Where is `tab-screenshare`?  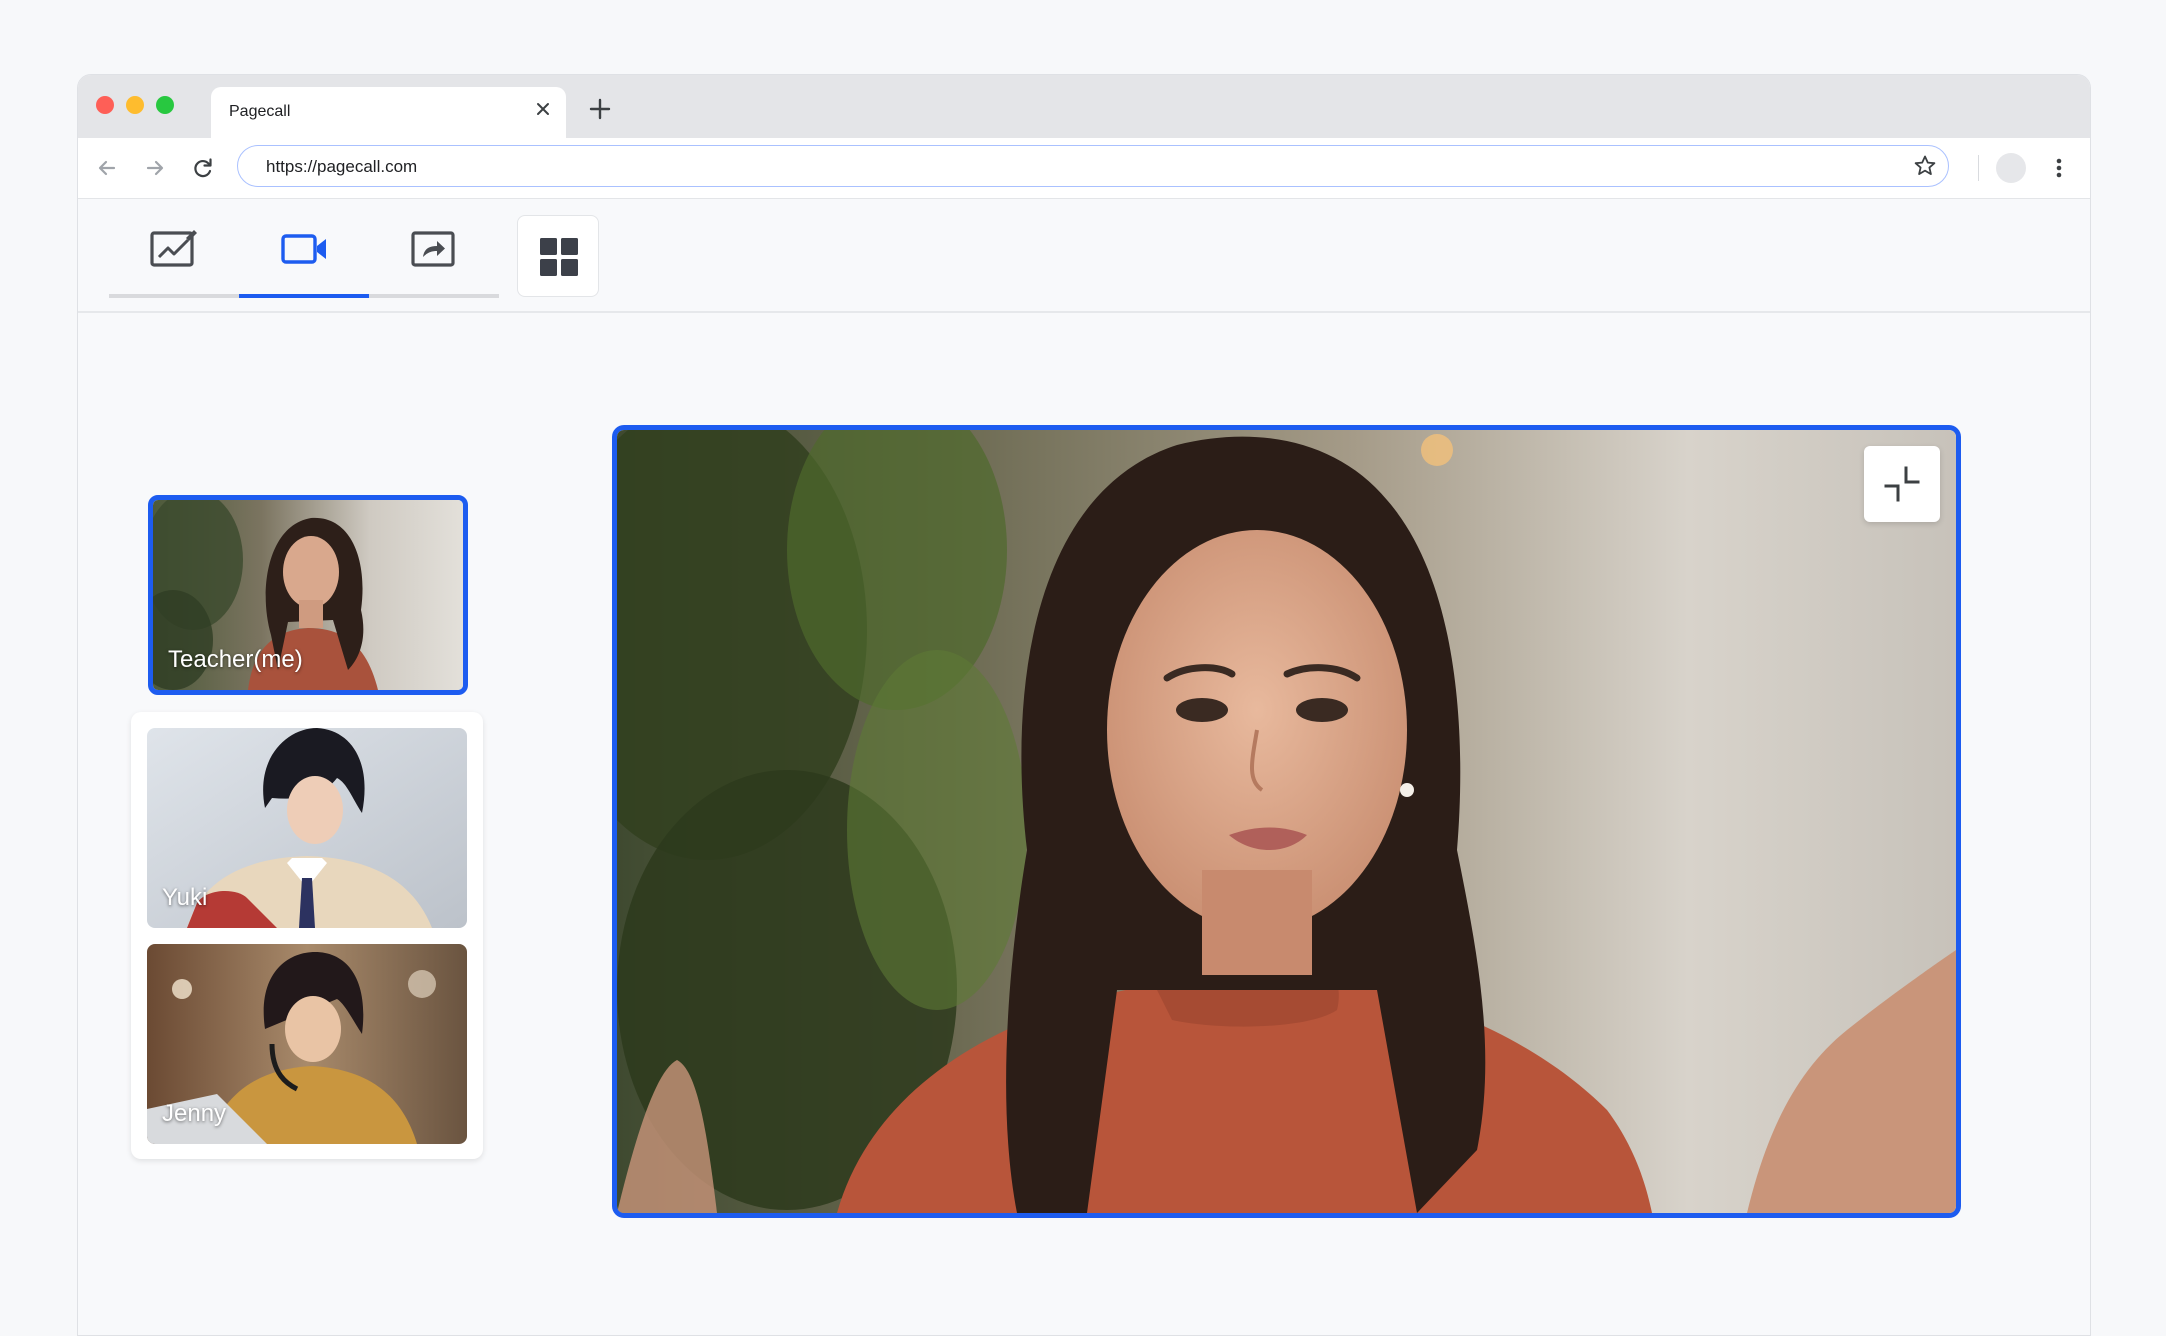
tab-screenshare is located at coordinates (434, 248).